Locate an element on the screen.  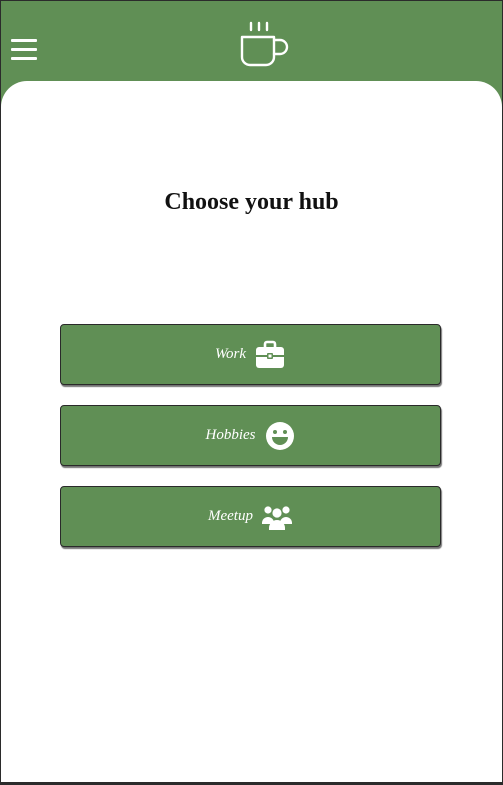
hamburger-menu-icon is located at coordinates (24, 50).